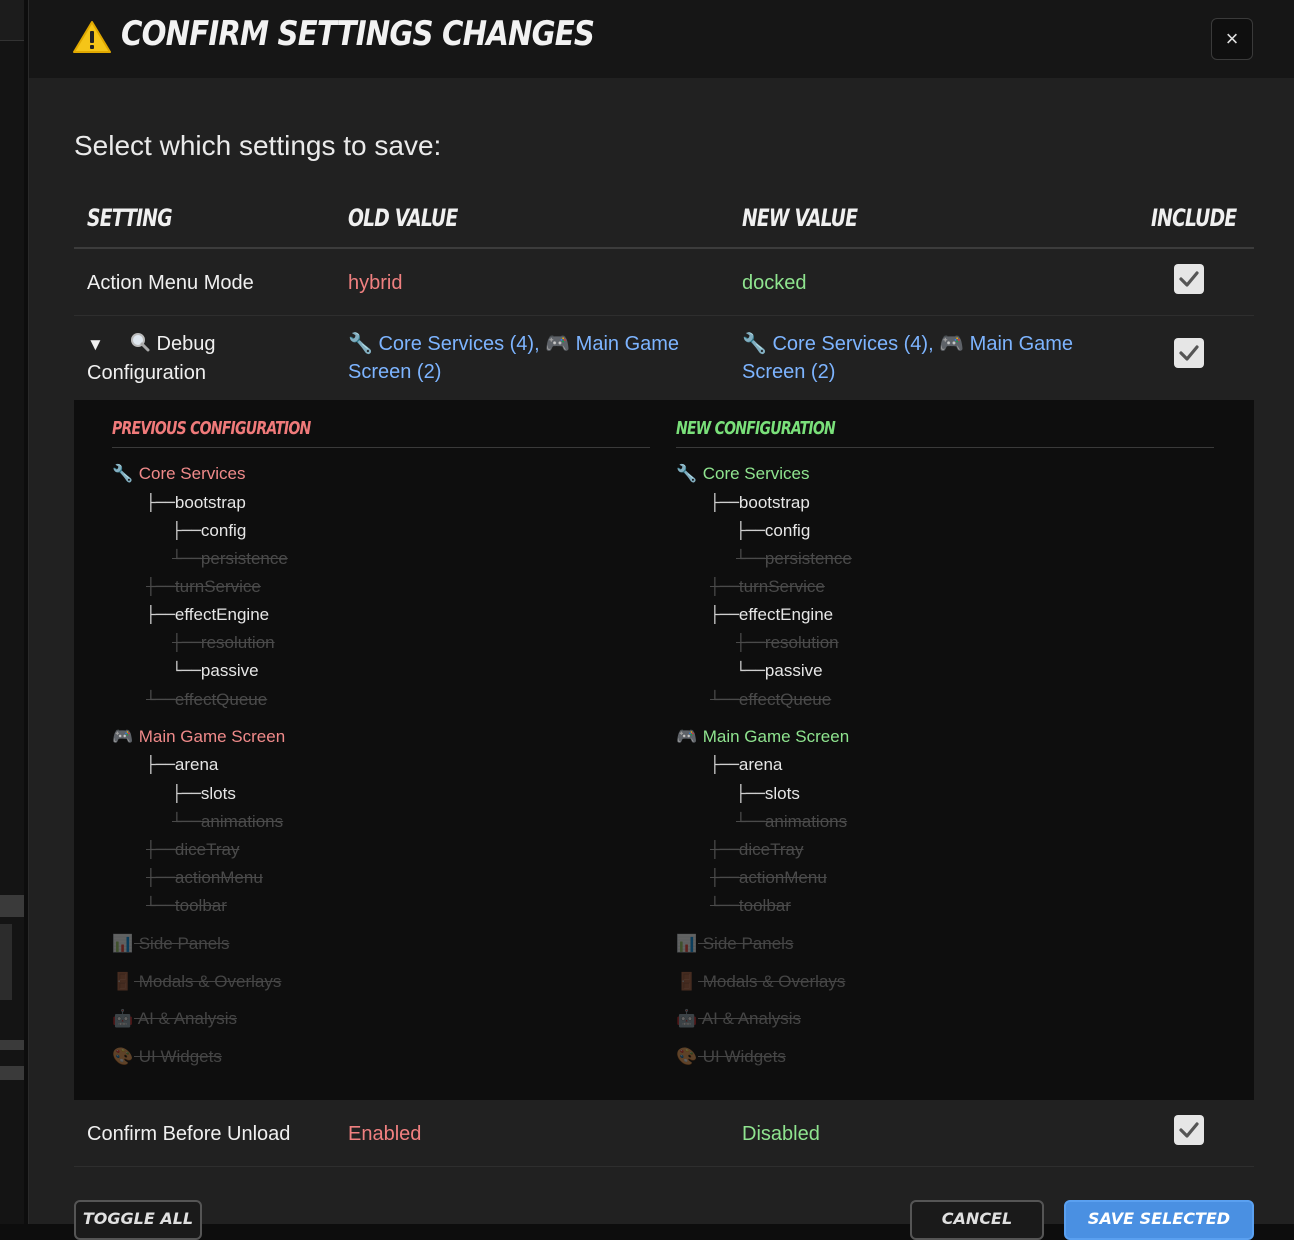 The image size is (1294, 1240). What do you see at coordinates (1159, 1220) in the screenshot?
I see `save-selected-button: Save Selected` at bounding box center [1159, 1220].